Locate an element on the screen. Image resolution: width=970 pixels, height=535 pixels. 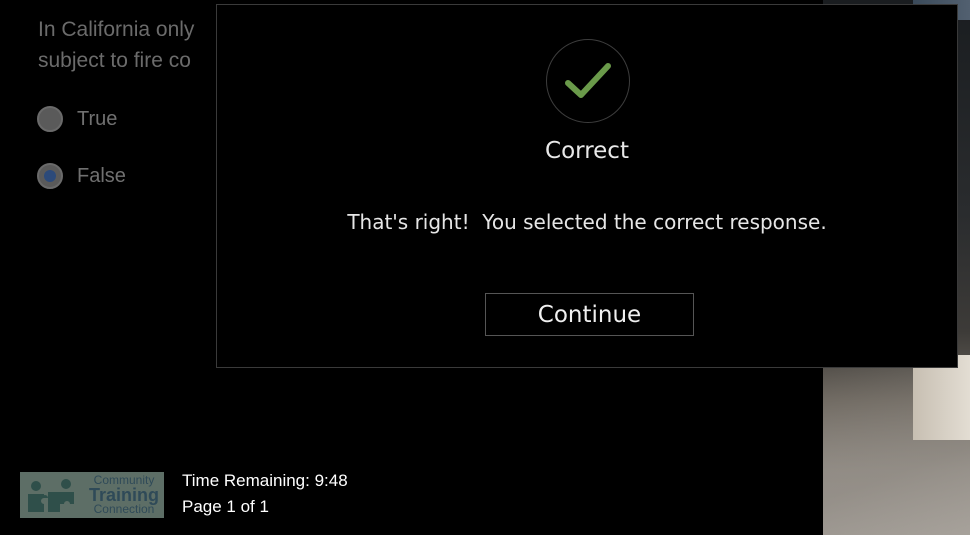
page-indicator: Page 1 of 1 is located at coordinates (225, 506).